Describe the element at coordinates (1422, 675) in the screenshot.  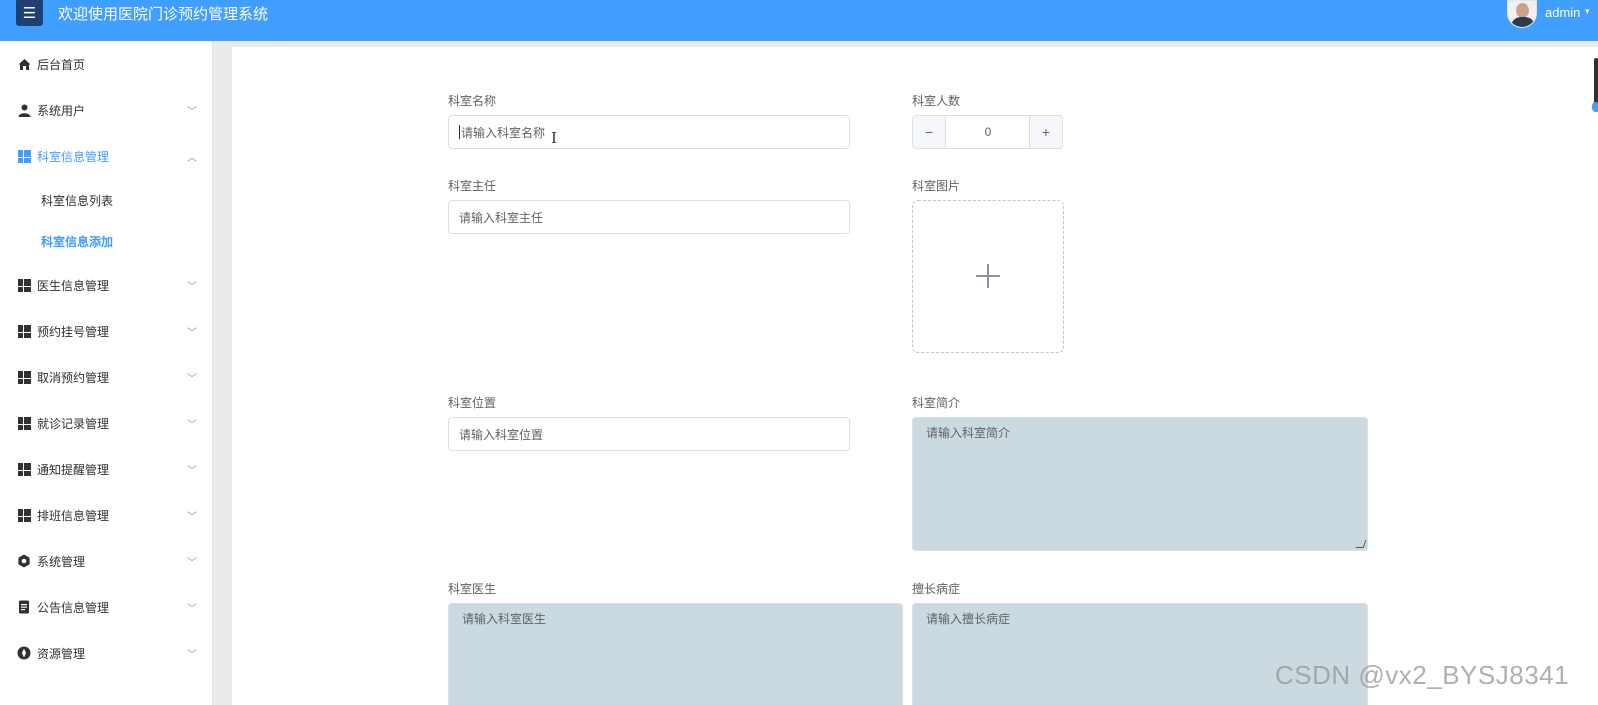
I see `watermark: CSDN @vx2_BYSJ8341` at that location.